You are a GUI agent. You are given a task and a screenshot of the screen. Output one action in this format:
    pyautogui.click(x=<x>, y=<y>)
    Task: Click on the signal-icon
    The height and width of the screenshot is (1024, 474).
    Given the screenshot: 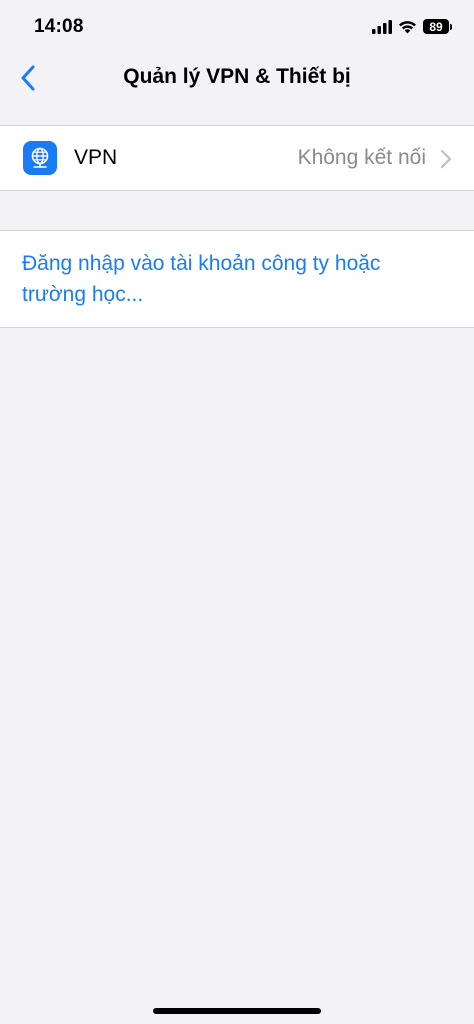 What is the action you would take?
    pyautogui.click(x=382, y=26)
    